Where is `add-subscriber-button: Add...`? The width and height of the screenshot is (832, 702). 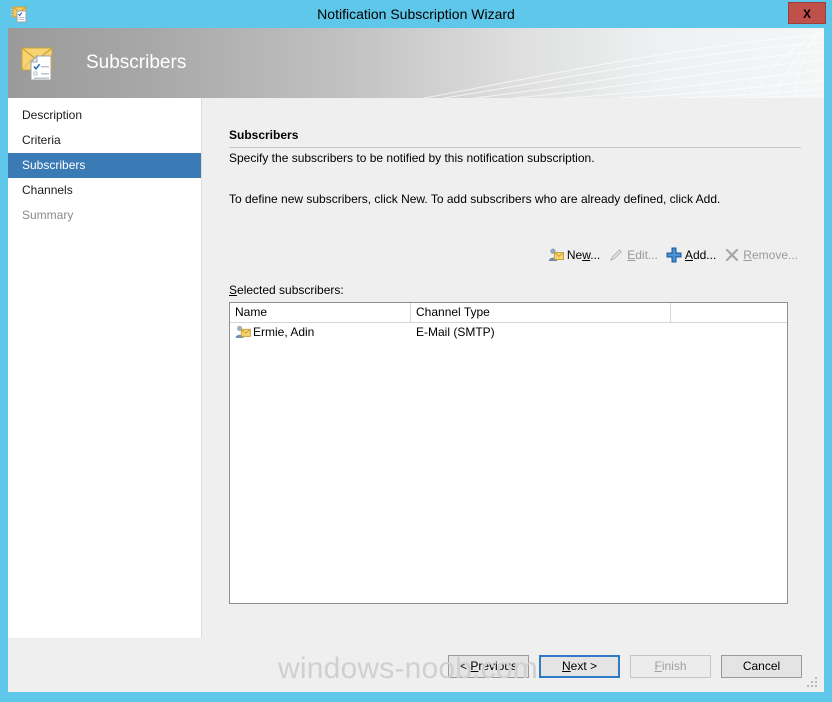
add-subscriber-button: Add... is located at coordinates (691, 255).